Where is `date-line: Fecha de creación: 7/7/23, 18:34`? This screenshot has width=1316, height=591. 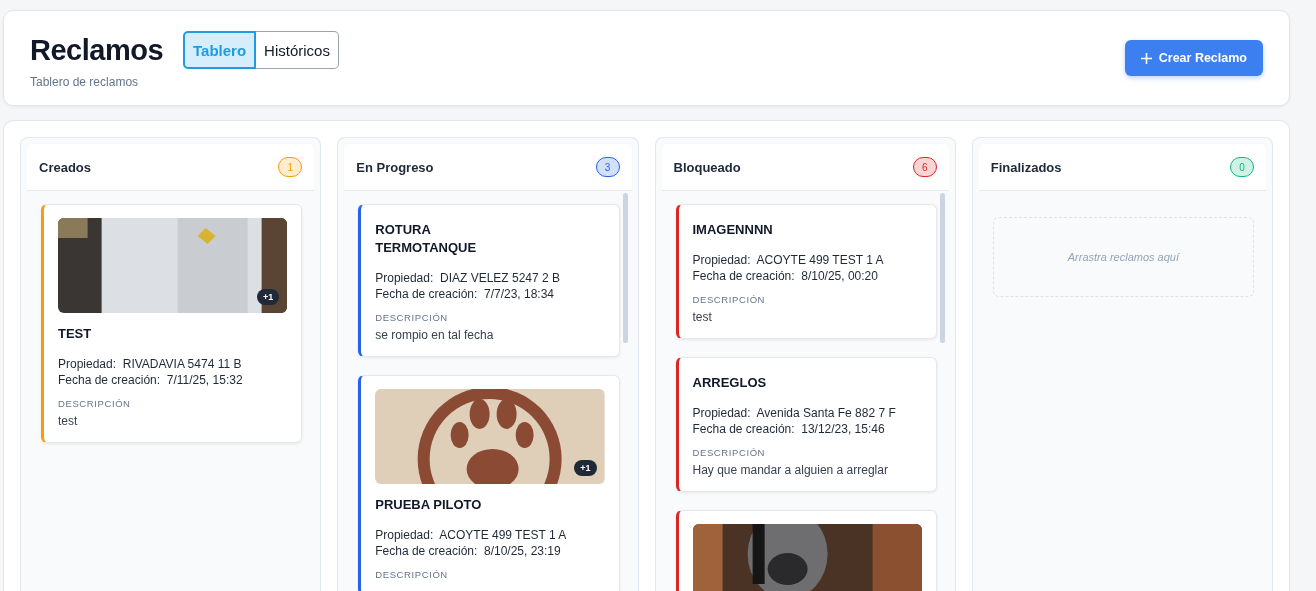 date-line: Fecha de creación: 7/7/23, 18:34 is located at coordinates (465, 294).